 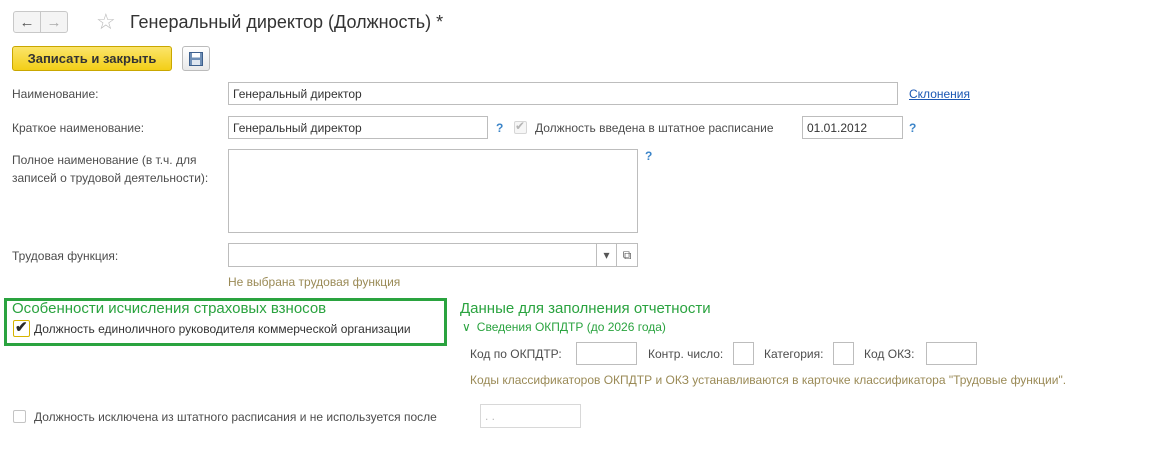 I want to click on save-button, so click(x=196, y=58).